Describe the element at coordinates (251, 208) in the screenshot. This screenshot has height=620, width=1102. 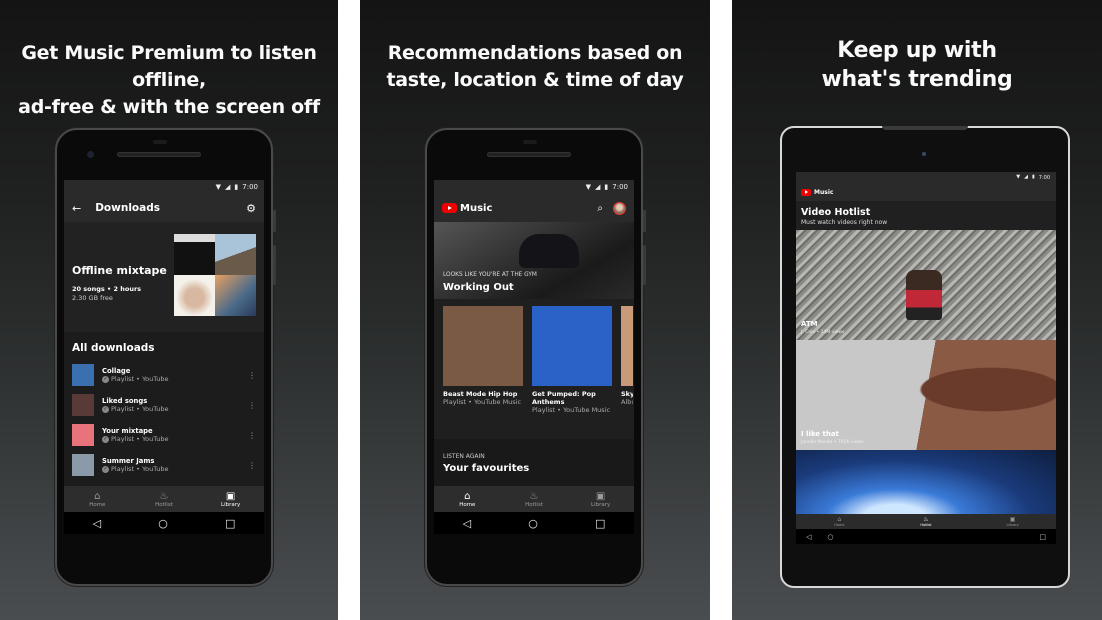
I see `gear-icon: ⚙` at that location.